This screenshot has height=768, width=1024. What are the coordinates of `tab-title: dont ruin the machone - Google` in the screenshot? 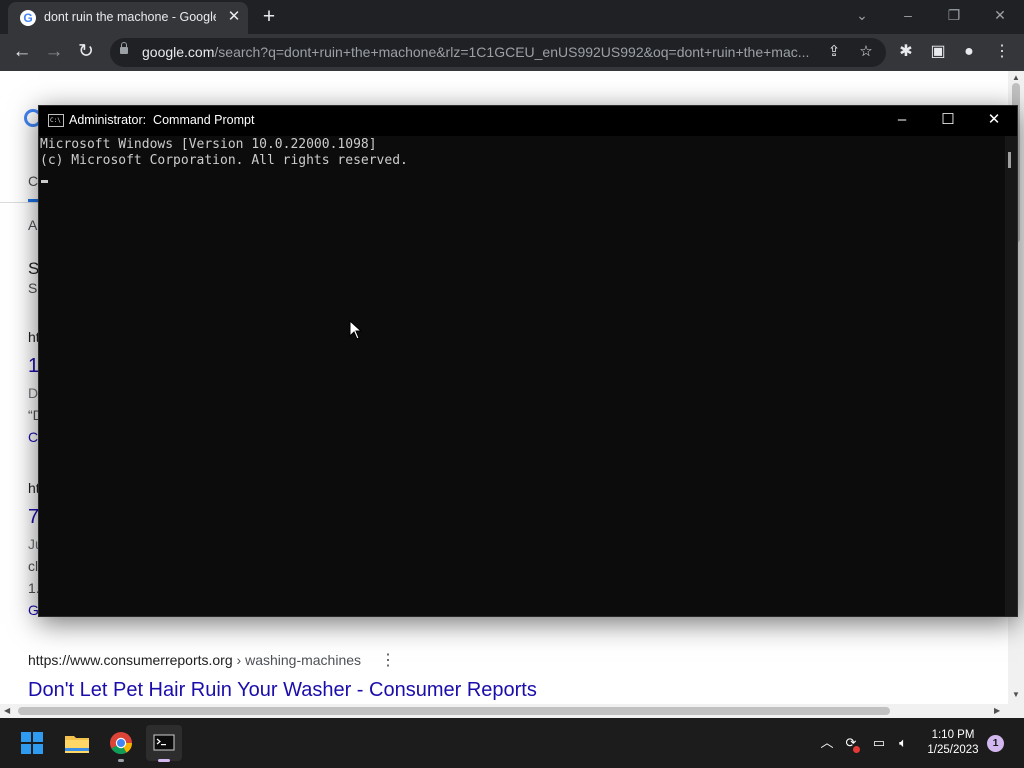 It's located at (130, 17).